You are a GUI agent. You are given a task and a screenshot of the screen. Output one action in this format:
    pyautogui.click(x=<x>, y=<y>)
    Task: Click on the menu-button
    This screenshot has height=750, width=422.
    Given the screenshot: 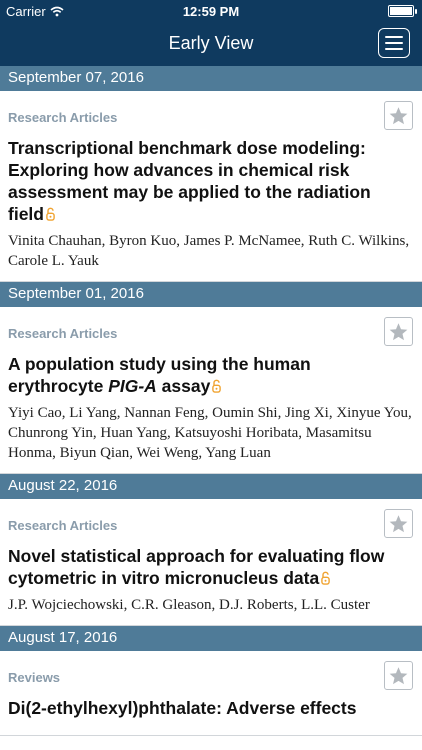 What is the action you would take?
    pyautogui.click(x=394, y=43)
    